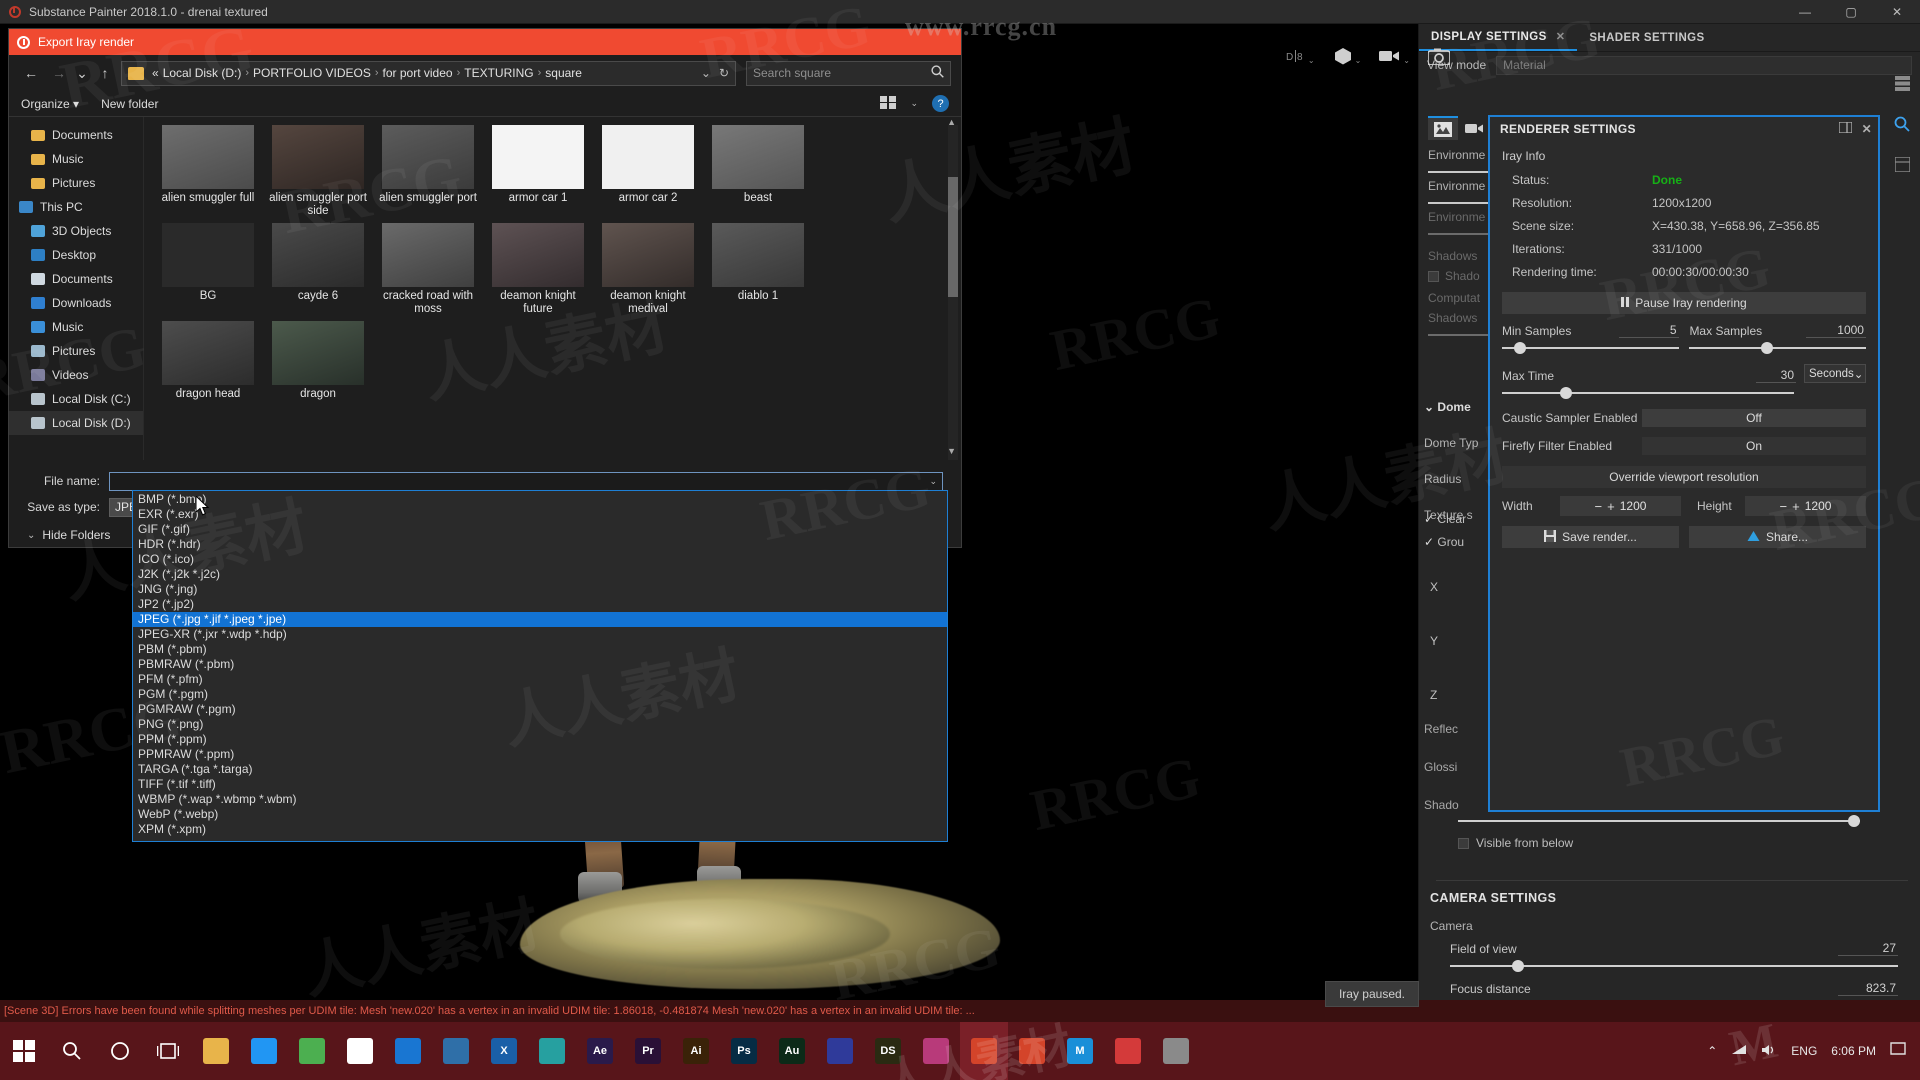 The image size is (1920, 1080). Describe the element at coordinates (1845, 128) in the screenshot. I see `dock-icon` at that location.